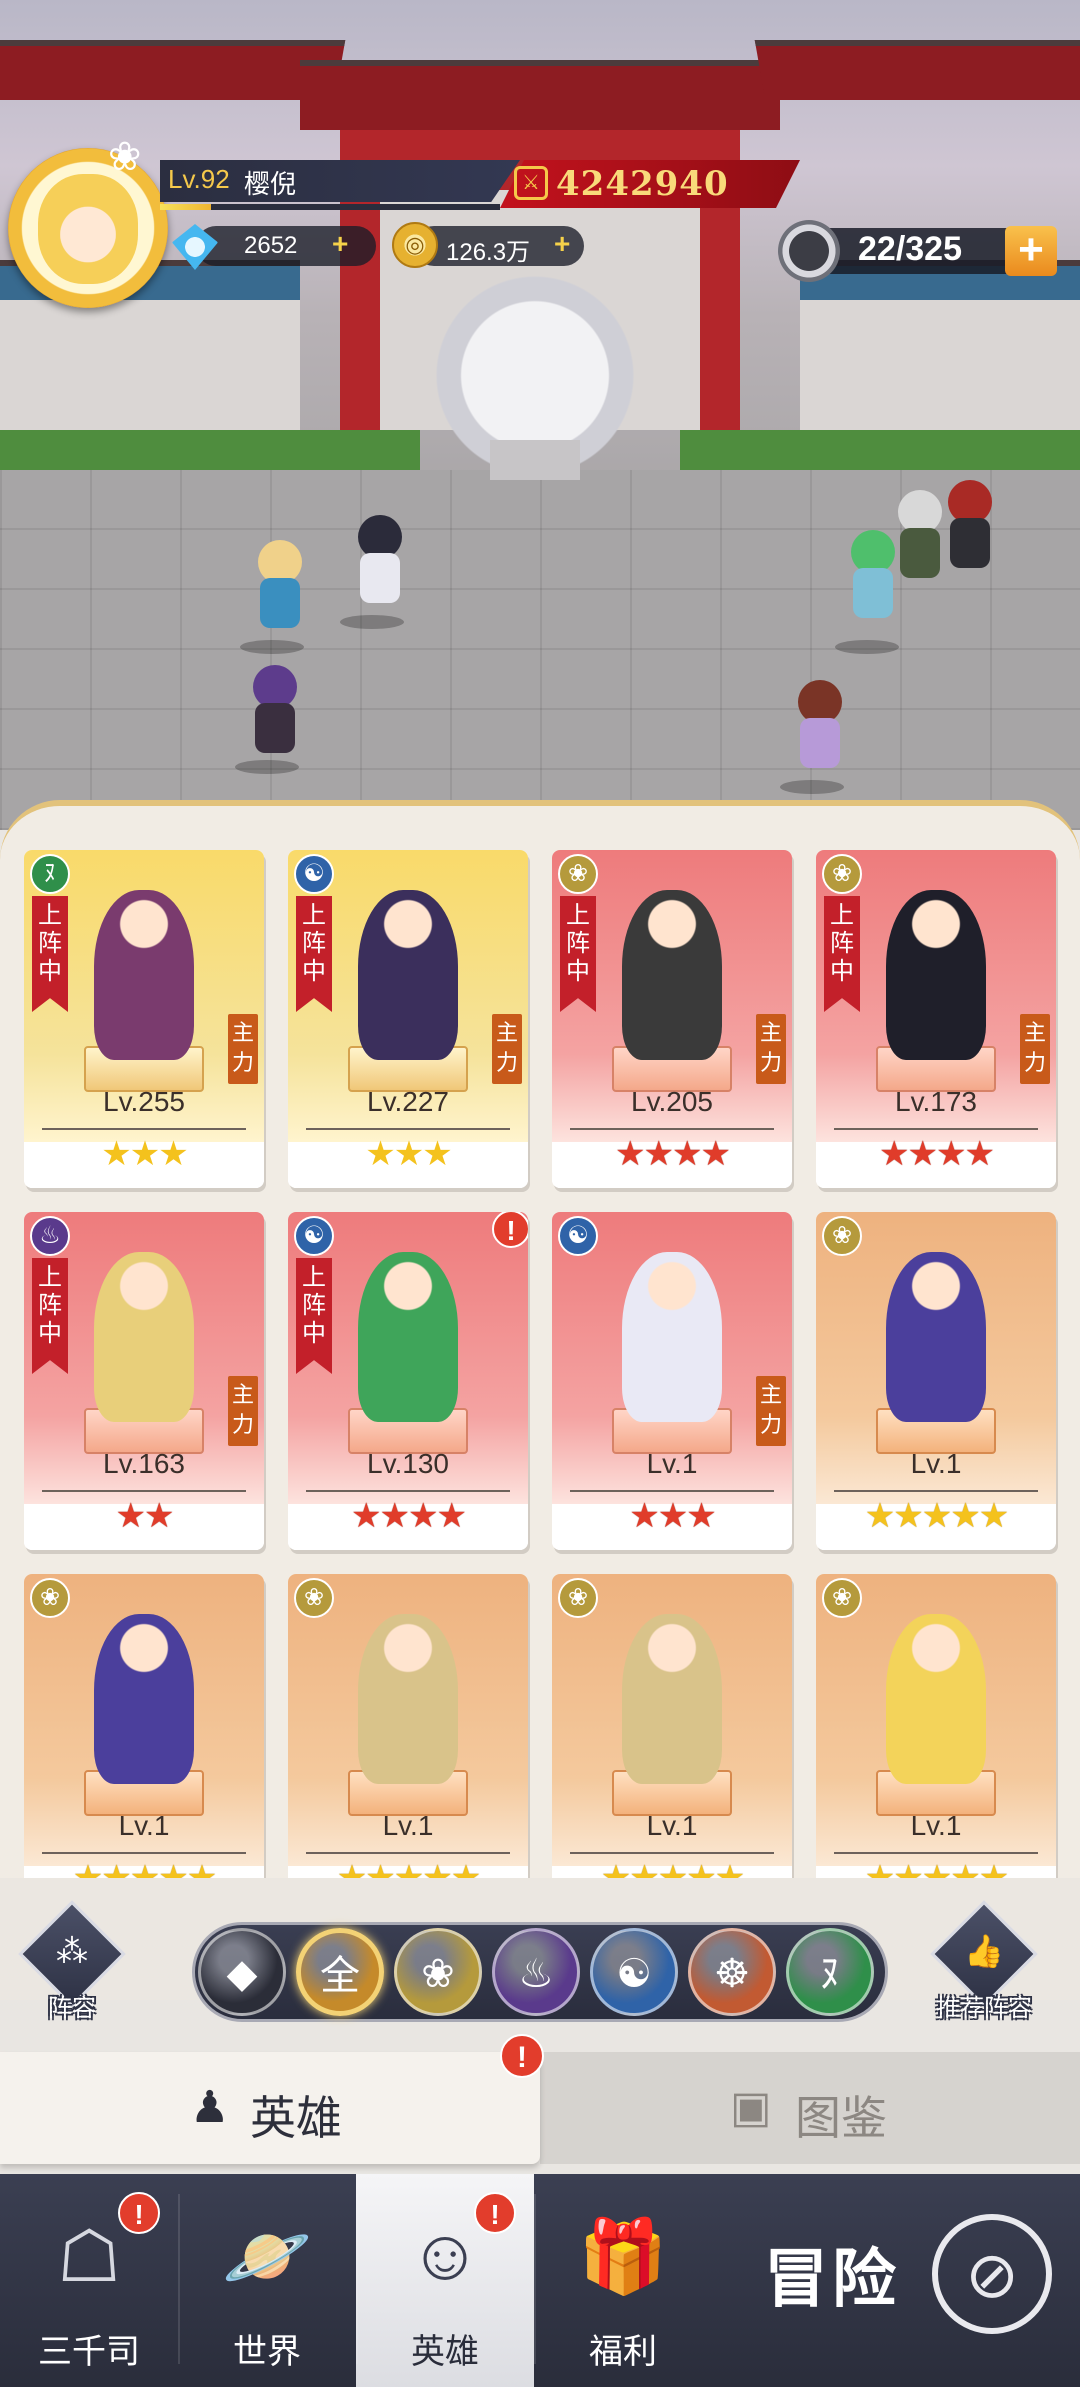 Image resolution: width=1080 pixels, height=2387 pixels. I want to click on player-level: Lv.92, so click(199, 179).